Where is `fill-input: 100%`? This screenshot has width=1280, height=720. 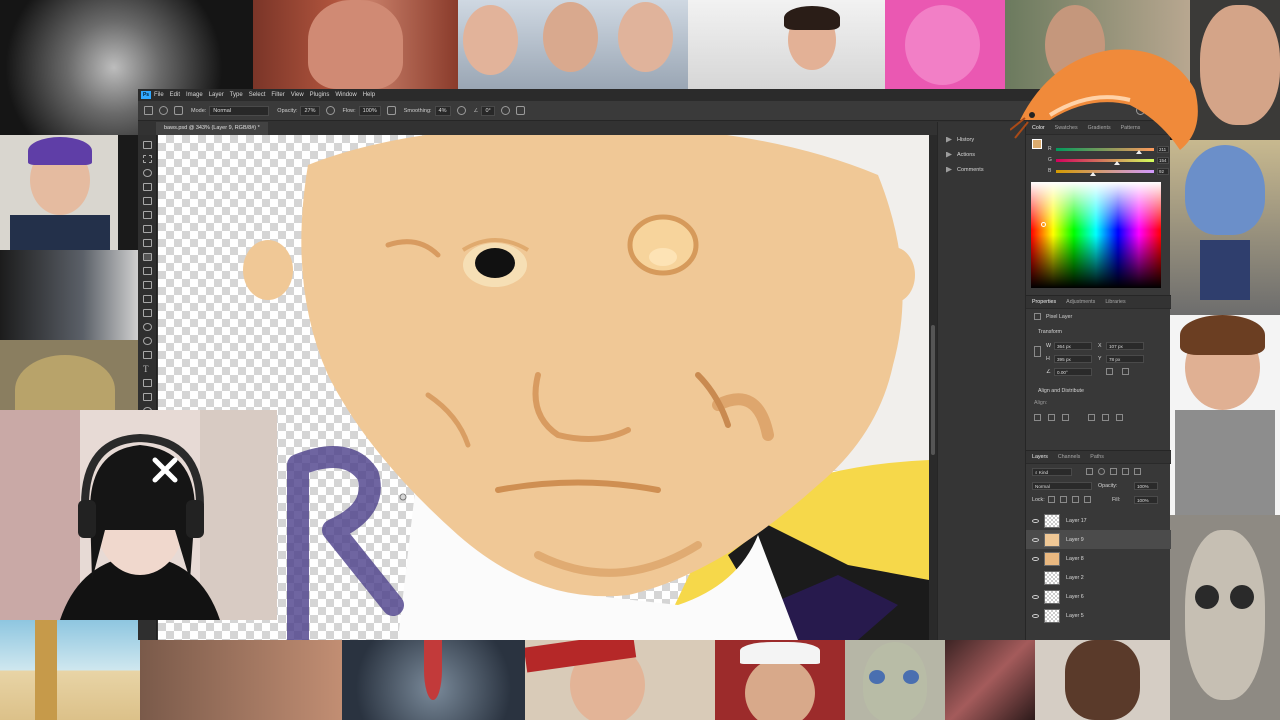 fill-input: 100% is located at coordinates (1146, 500).